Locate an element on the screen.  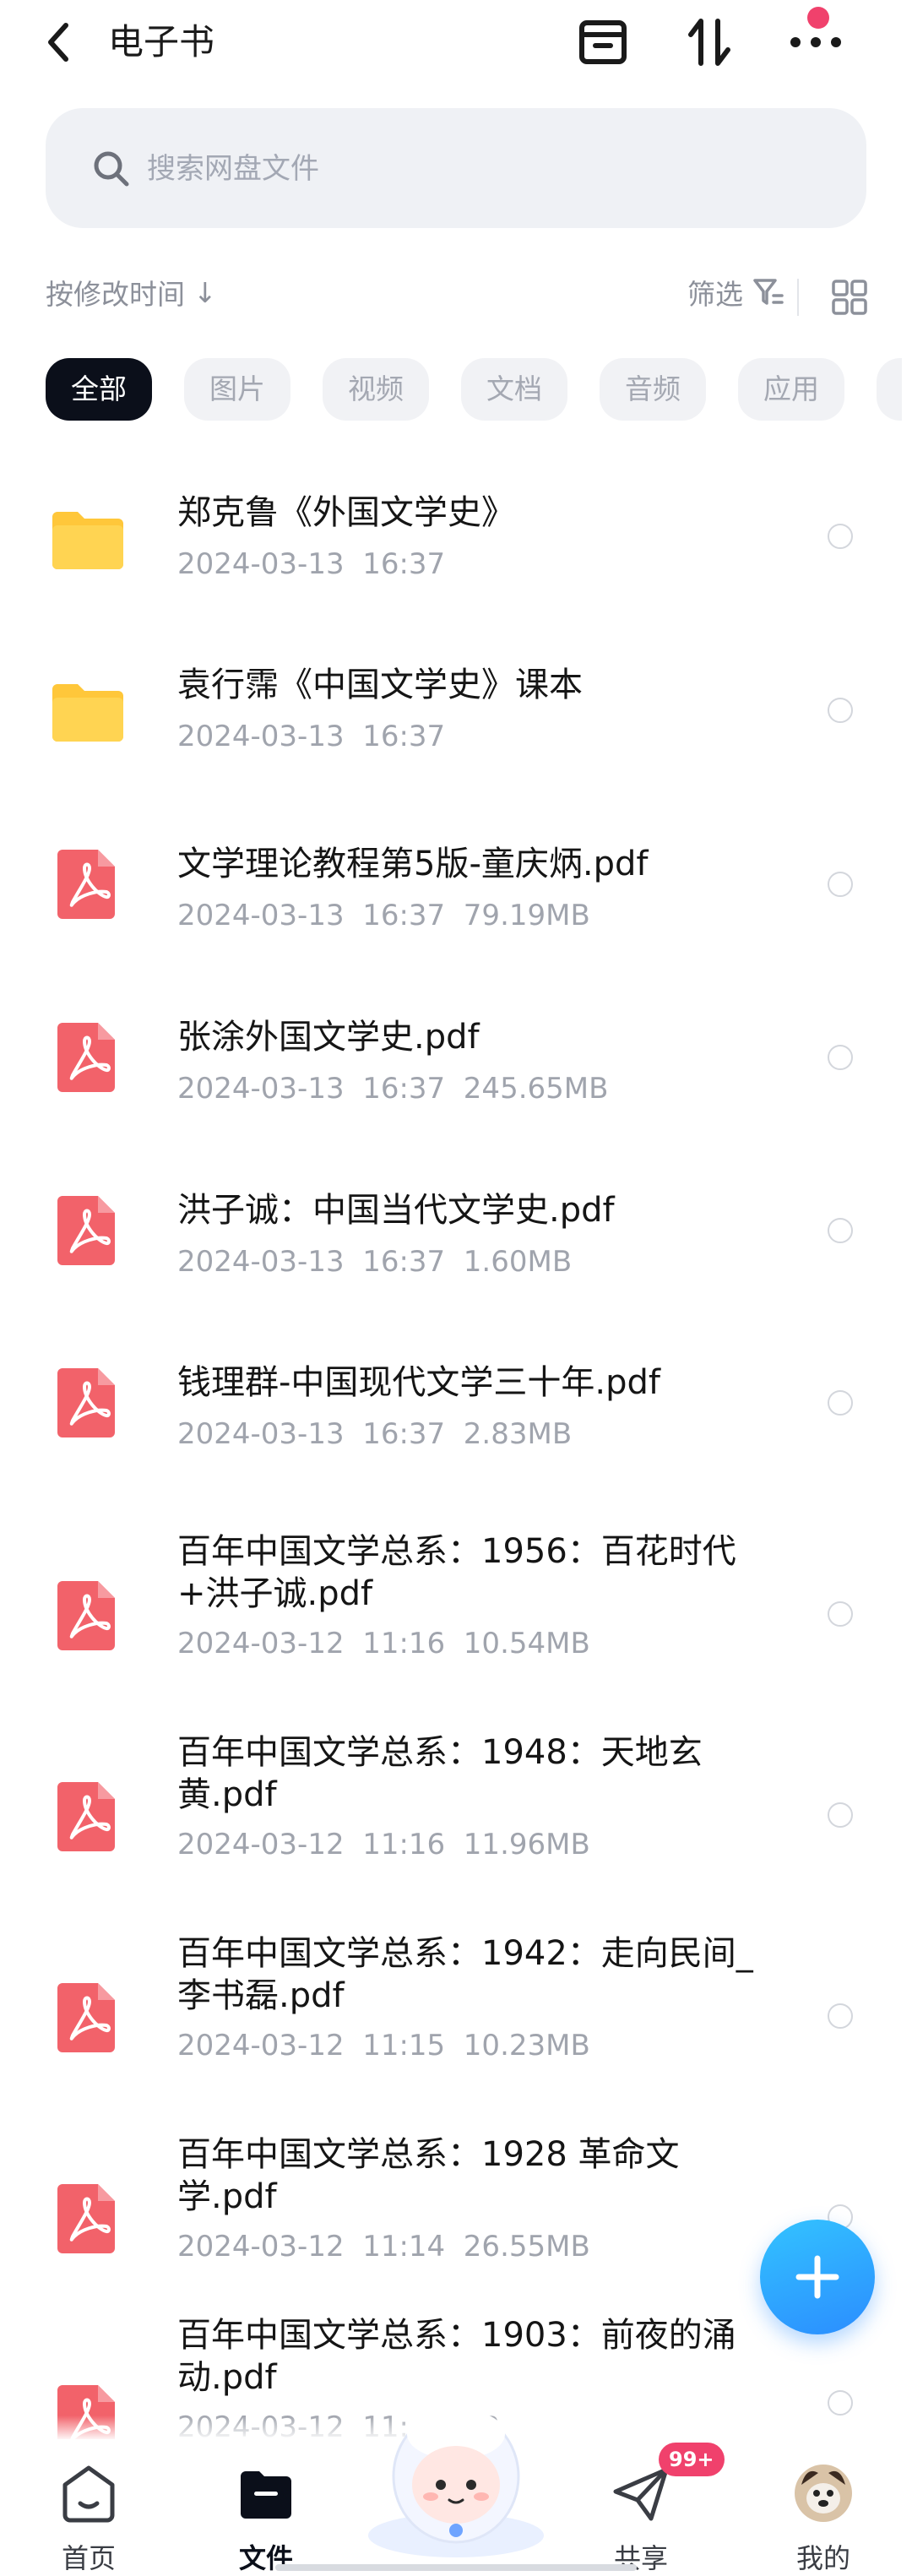
file-name: 百年中国文学总系：1948：天地玄黄.pdf is located at coordinates (440, 1773).